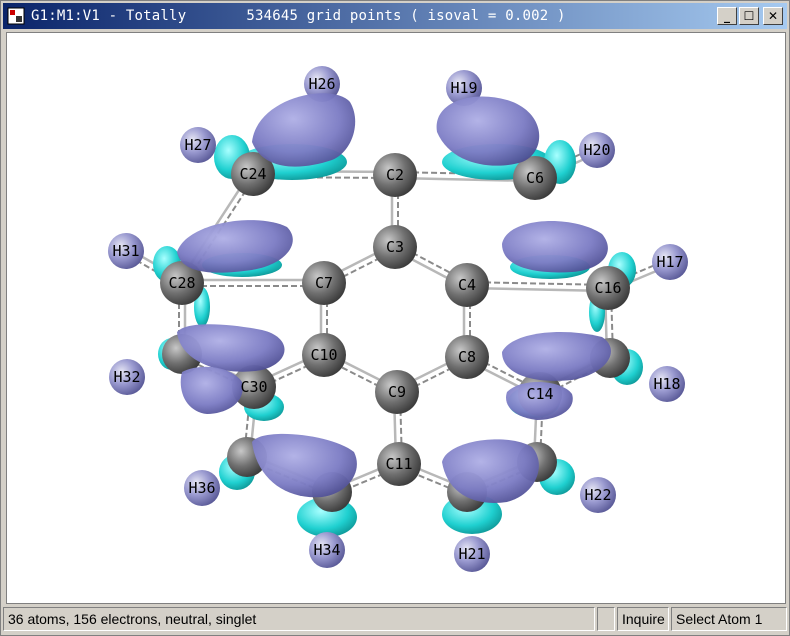 This screenshot has height=636, width=790. I want to click on close-button: ✕, so click(773, 16).